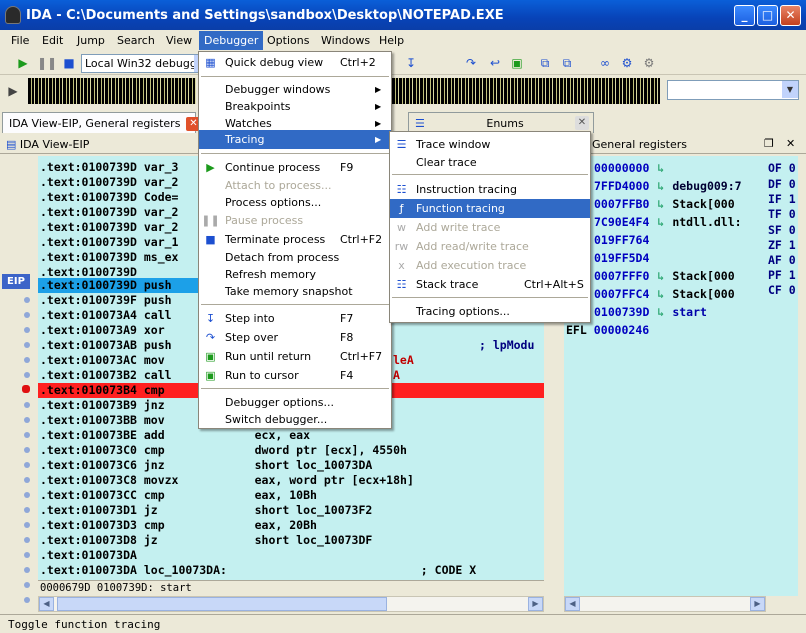  Describe the element at coordinates (621, 240) in the screenshot. I see `register-value: 019FF764` at that location.